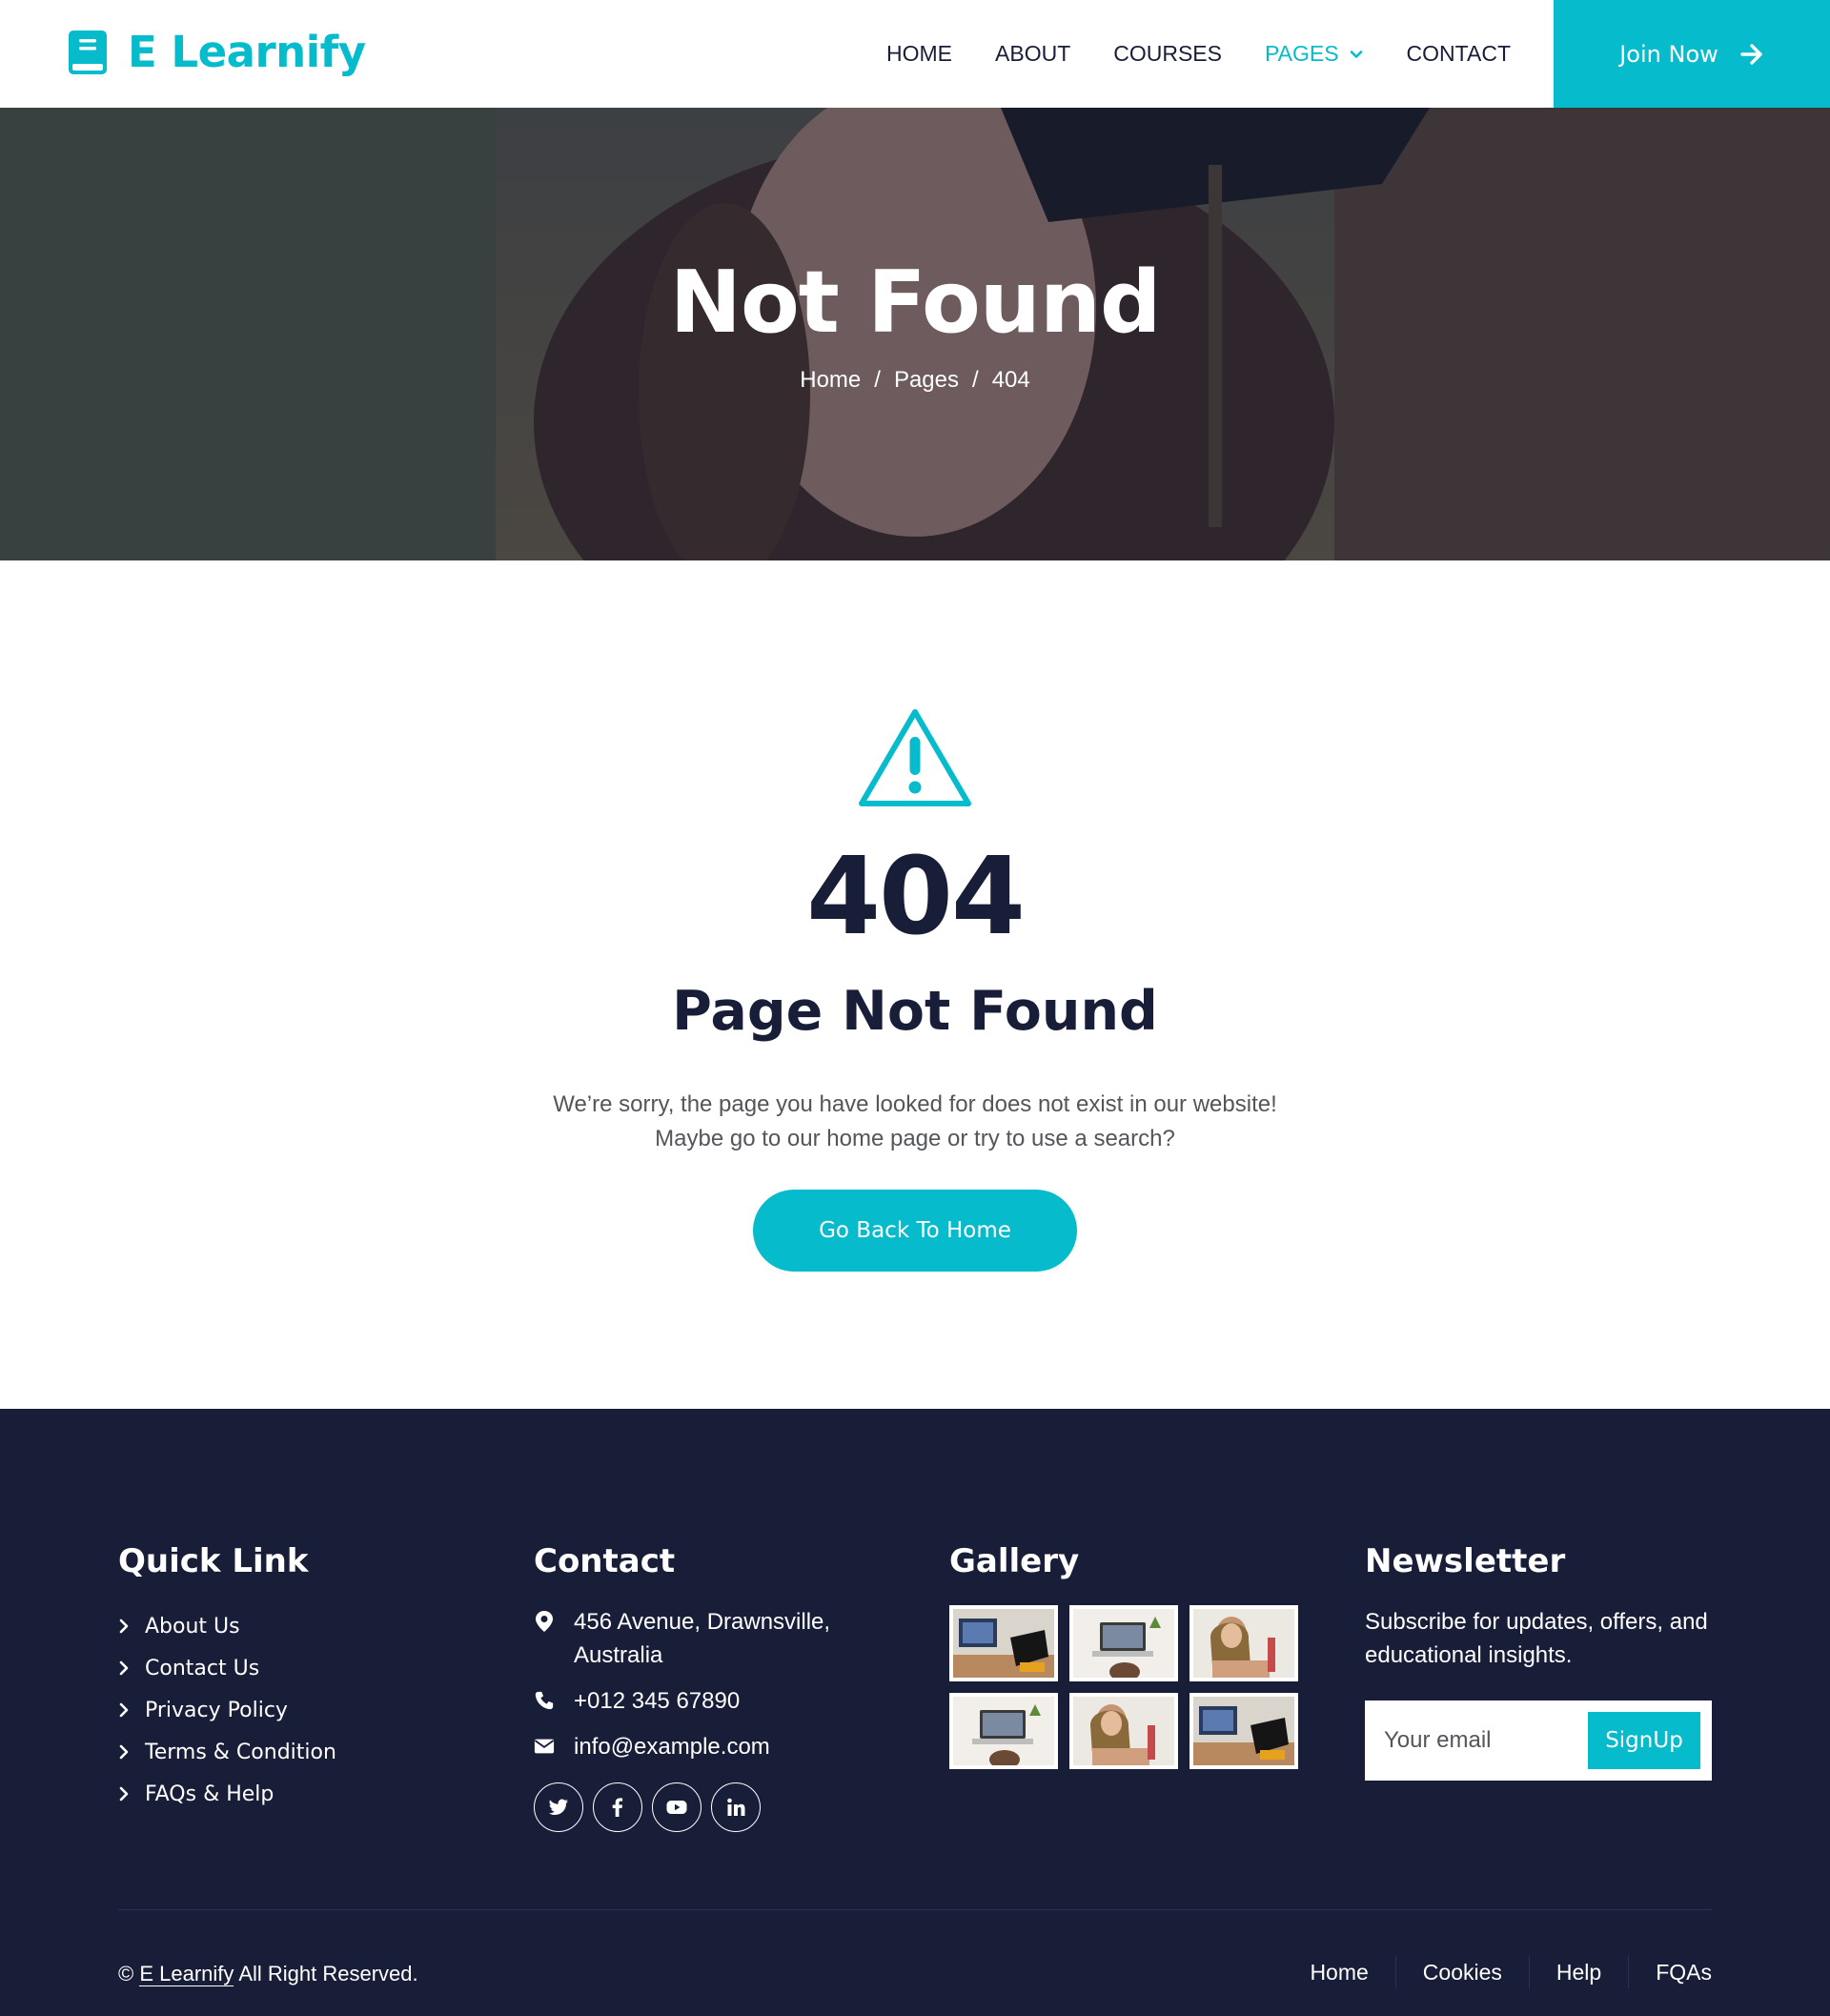  What do you see at coordinates (544, 1621) in the screenshot?
I see `map-marker-icon` at bounding box center [544, 1621].